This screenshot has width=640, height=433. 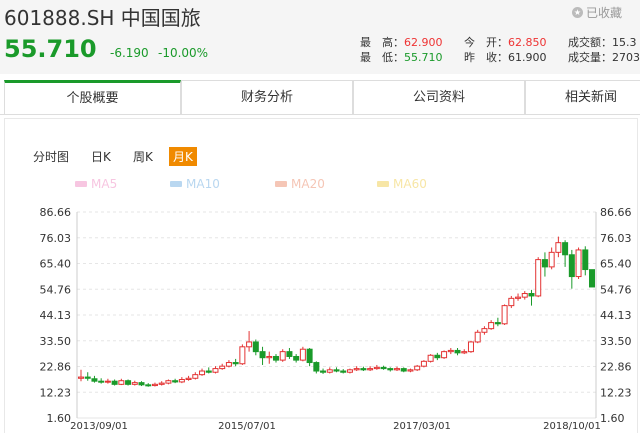 I want to click on y-tick-label-left: 44.13, so click(x=56, y=315).